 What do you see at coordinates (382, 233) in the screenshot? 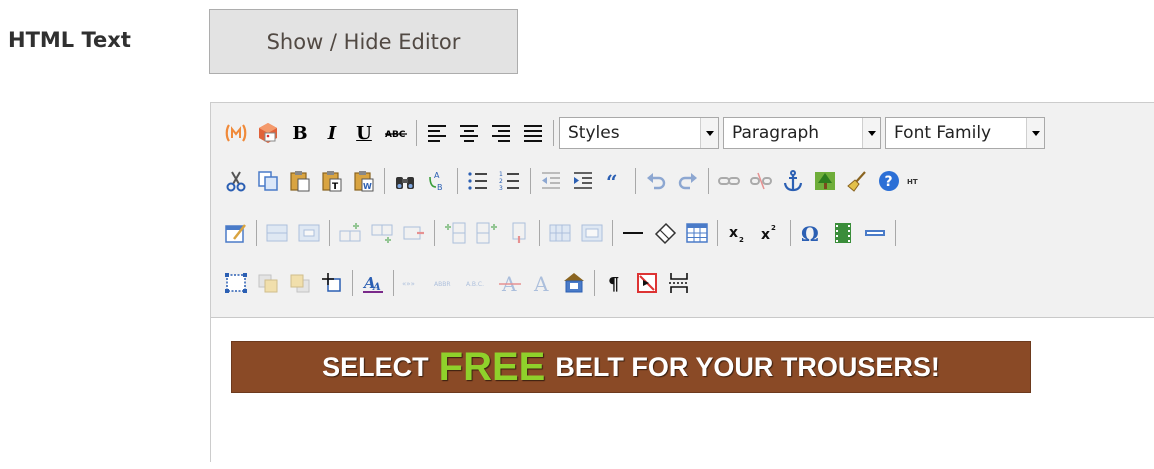
I see `insert-row-after-icon` at bounding box center [382, 233].